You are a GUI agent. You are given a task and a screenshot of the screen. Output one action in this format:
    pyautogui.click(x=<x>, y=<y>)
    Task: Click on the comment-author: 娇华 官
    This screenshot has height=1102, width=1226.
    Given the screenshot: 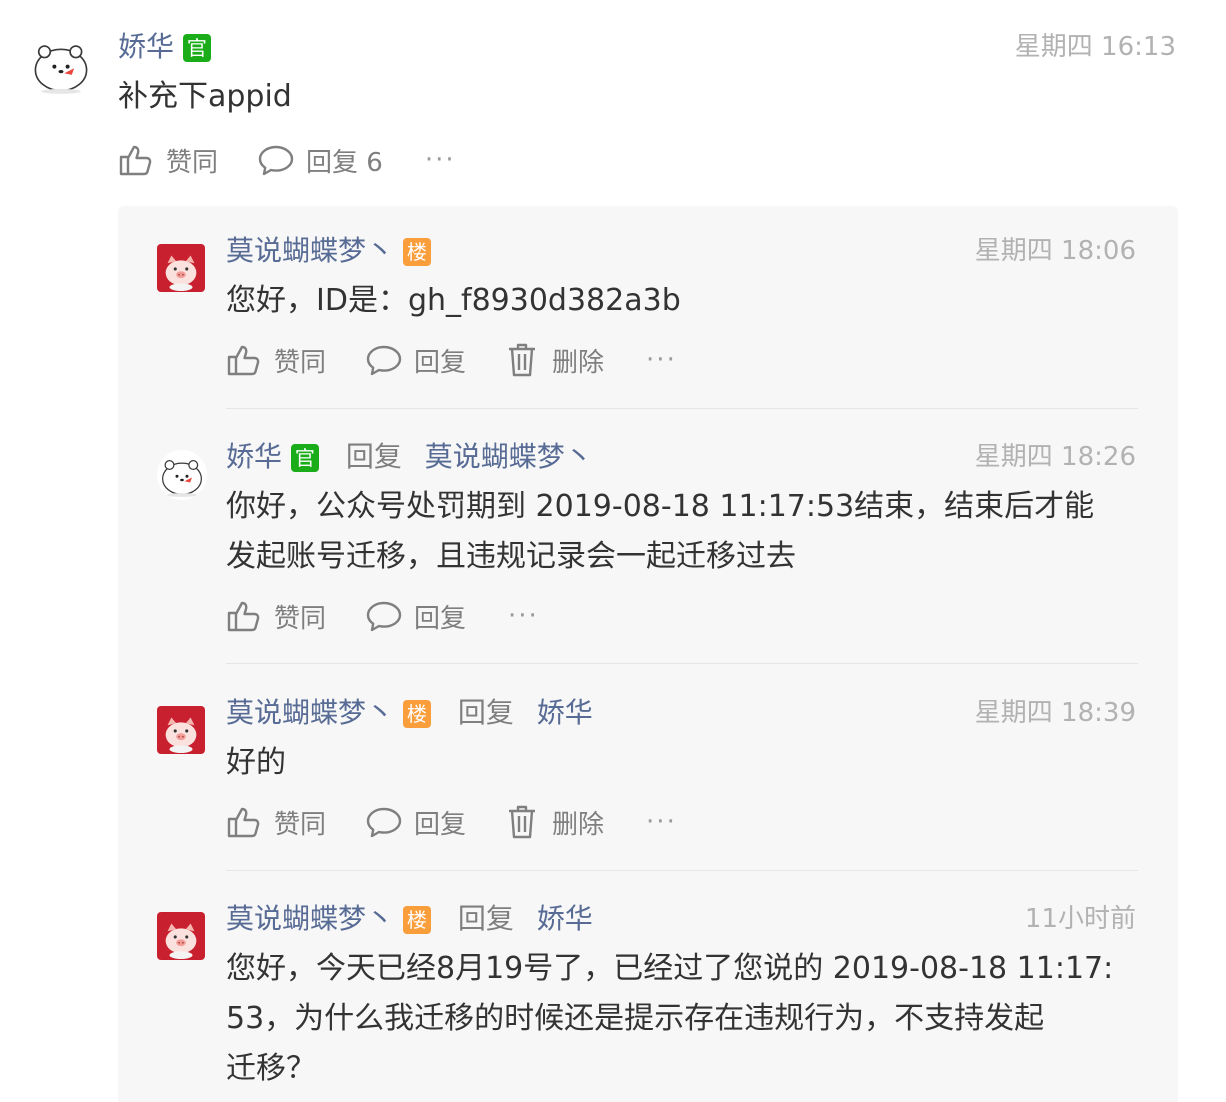 What is the action you would take?
    pyautogui.click(x=164, y=47)
    